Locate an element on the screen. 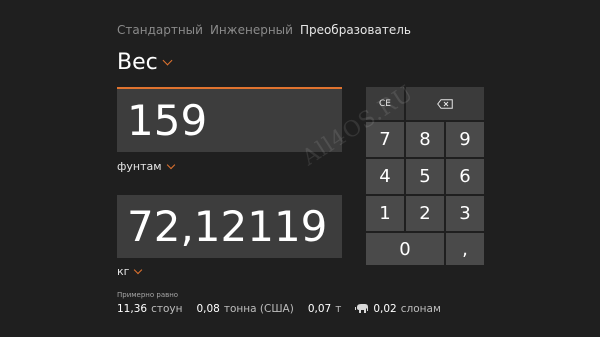 The image size is (600, 337). equivalent-value: 11,36 is located at coordinates (132, 309).